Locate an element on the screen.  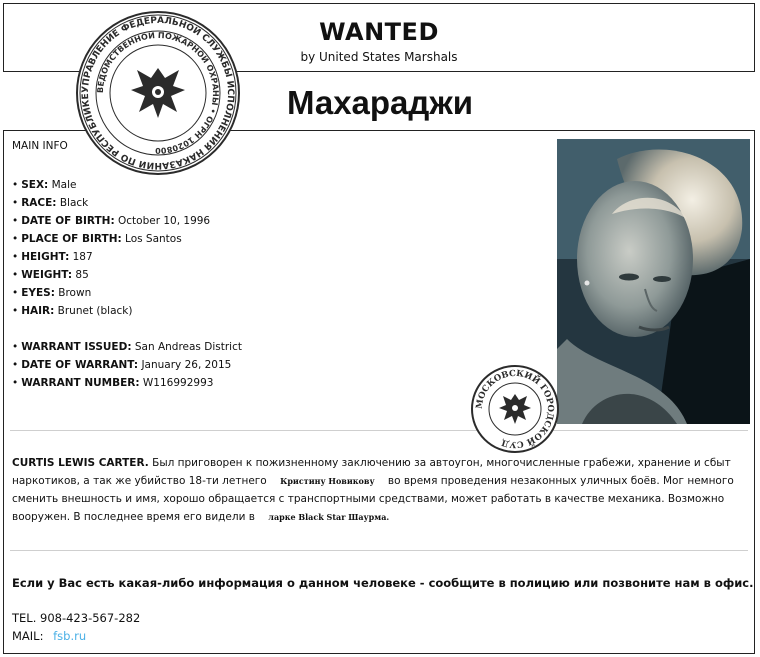
victim-name: Кристину Новикову is located at coordinates (327, 481).